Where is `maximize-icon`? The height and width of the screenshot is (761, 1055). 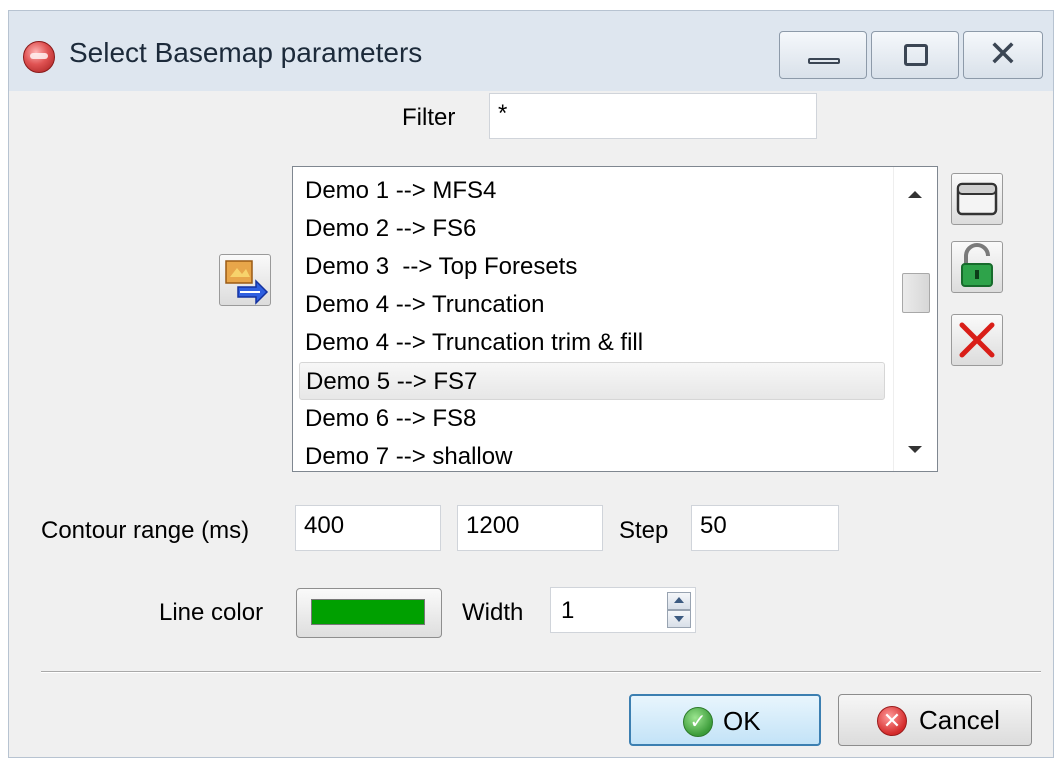
maximize-icon is located at coordinates (916, 55).